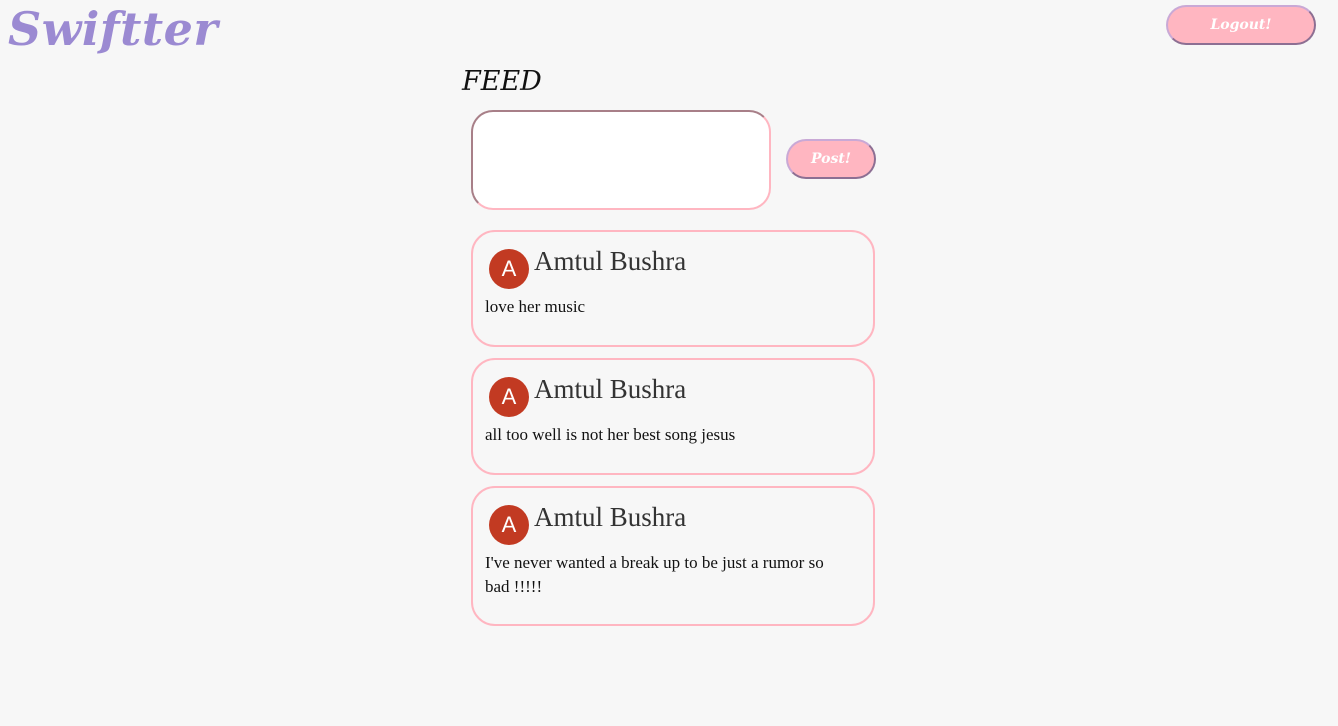  Describe the element at coordinates (610, 434) in the screenshot. I see `post-text: all too well is not her best song jesus` at that location.